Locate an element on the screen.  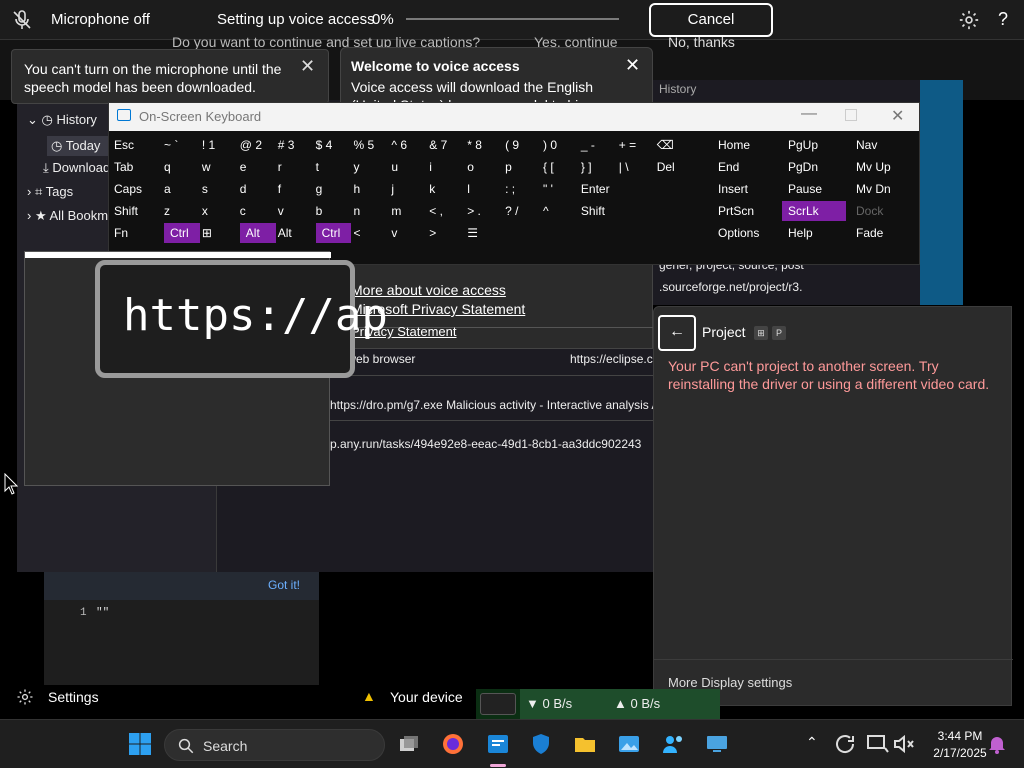
osk-key: m is located at coordinates (409, 211).